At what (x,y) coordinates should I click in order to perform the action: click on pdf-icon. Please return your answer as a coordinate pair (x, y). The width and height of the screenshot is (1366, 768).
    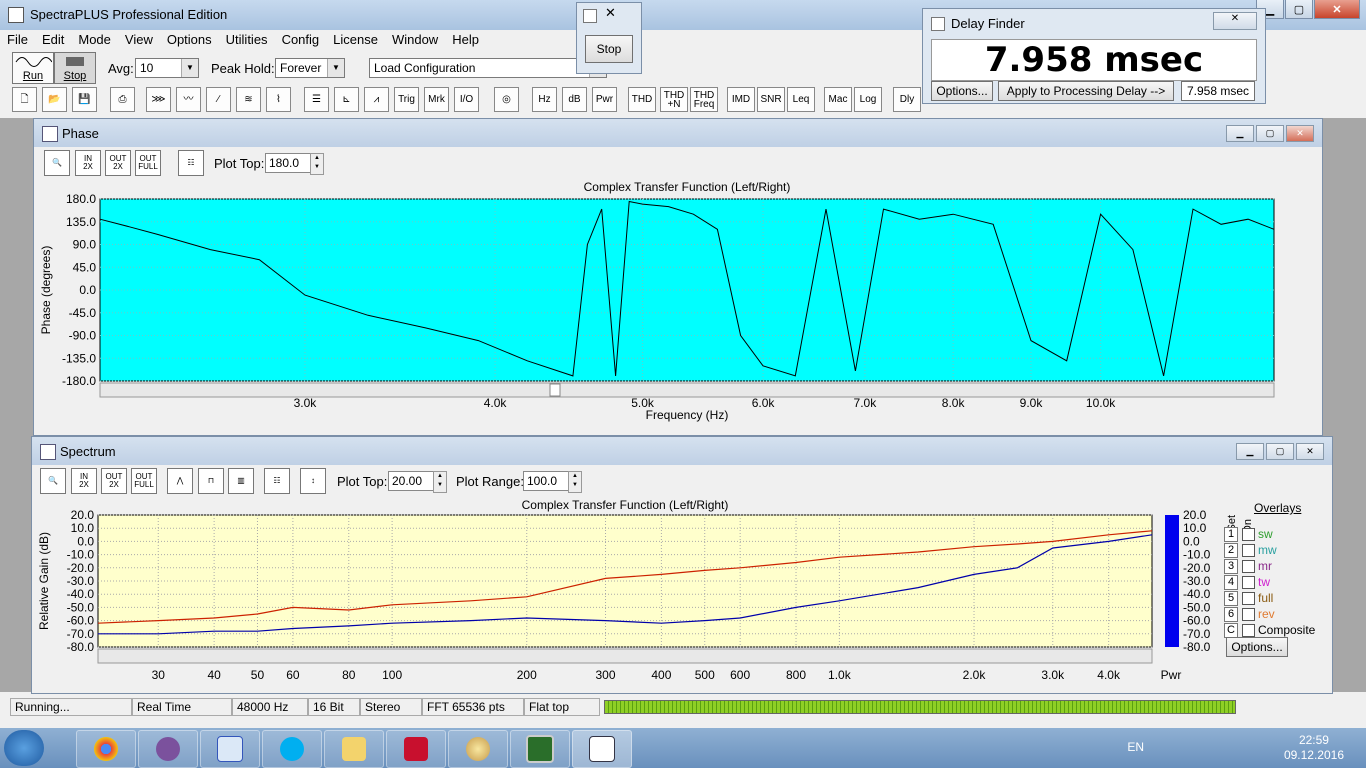
    Looking at the image, I should click on (416, 749).